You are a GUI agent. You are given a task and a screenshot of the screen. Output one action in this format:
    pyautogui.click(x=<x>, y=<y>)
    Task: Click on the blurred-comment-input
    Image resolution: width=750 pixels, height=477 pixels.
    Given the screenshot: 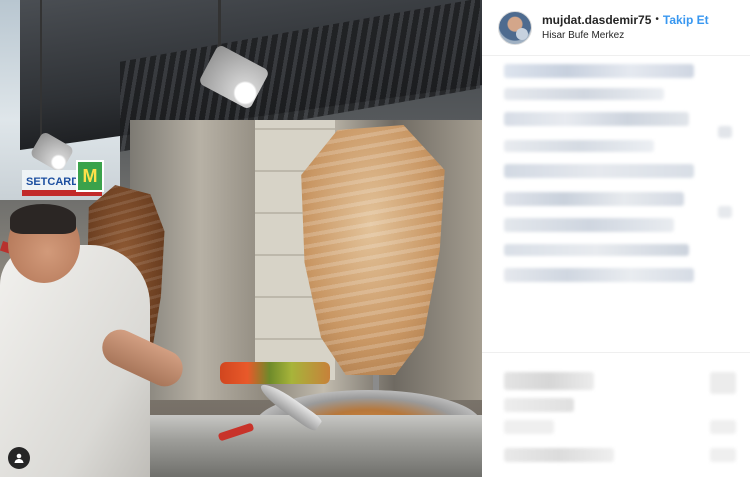 What is the action you would take?
    pyautogui.click(x=559, y=455)
    